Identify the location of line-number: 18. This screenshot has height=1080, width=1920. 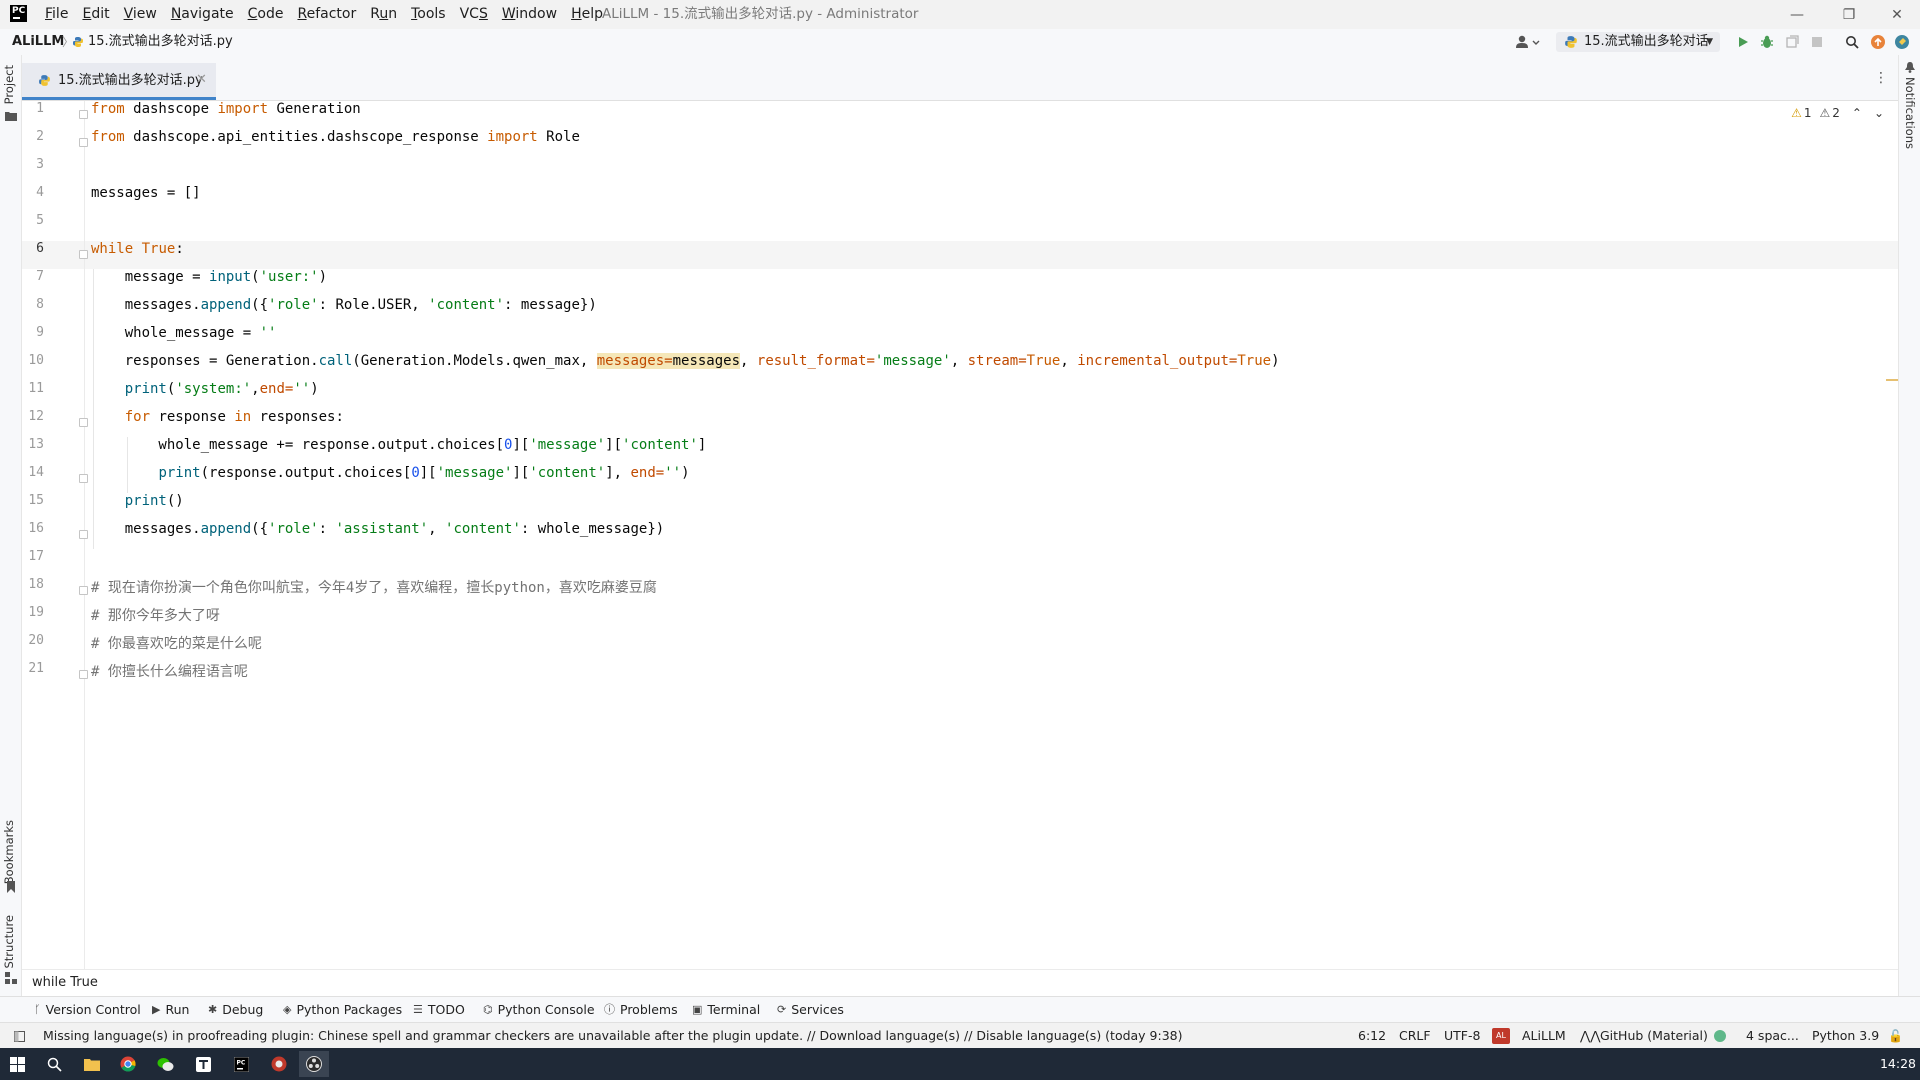
(33, 591).